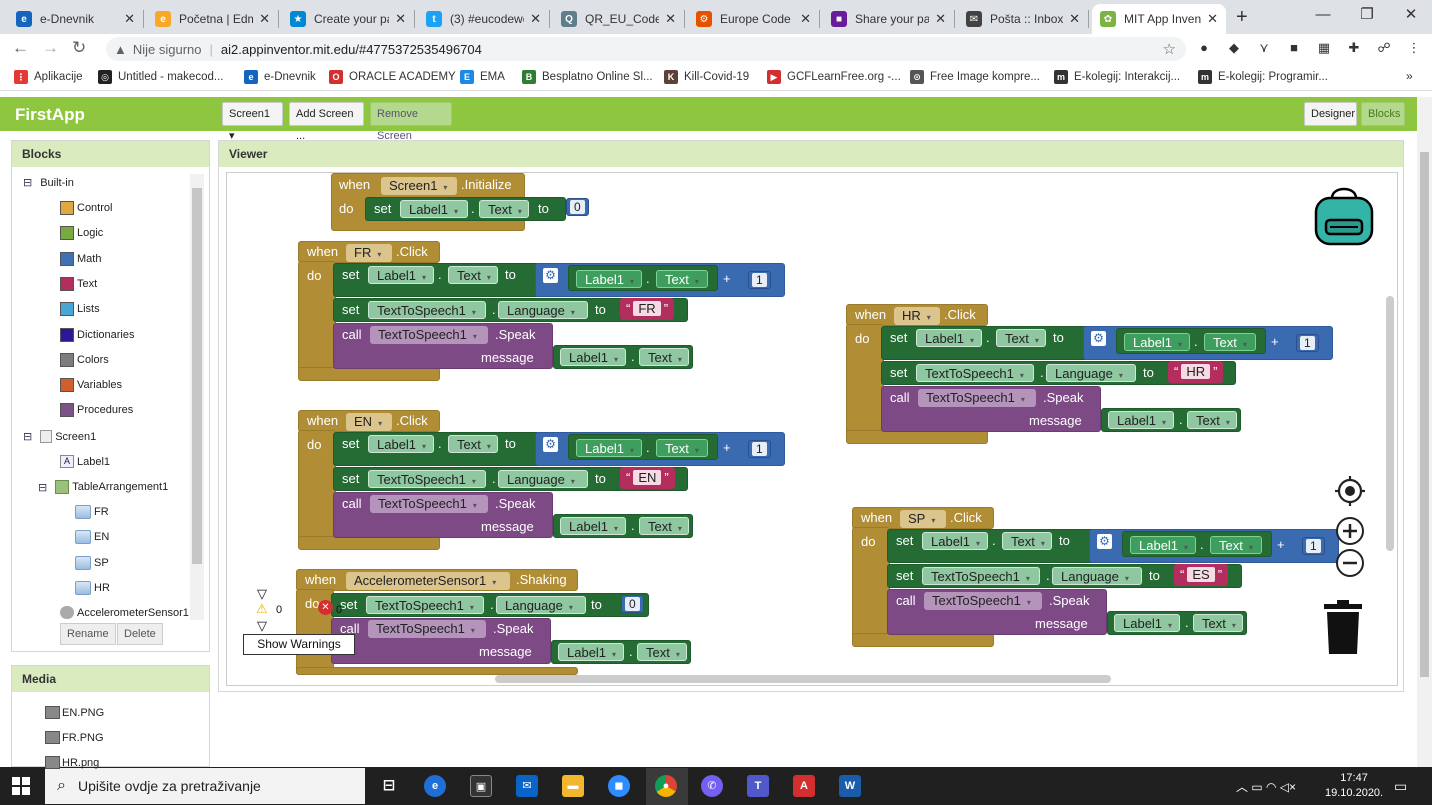 The width and height of the screenshot is (1432, 805). Describe the element at coordinates (632, 281) in the screenshot. I see `getter-label-field-dropdown-icon: ▾` at that location.